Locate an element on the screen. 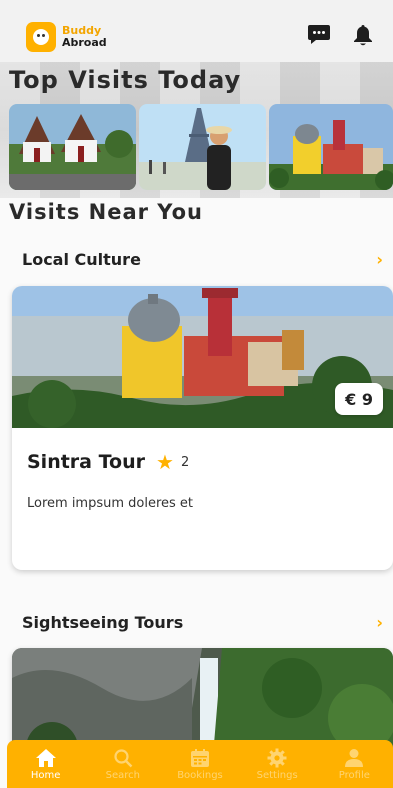 This screenshot has width=393, height=788. logo-line2: Abroad is located at coordinates (84, 42).